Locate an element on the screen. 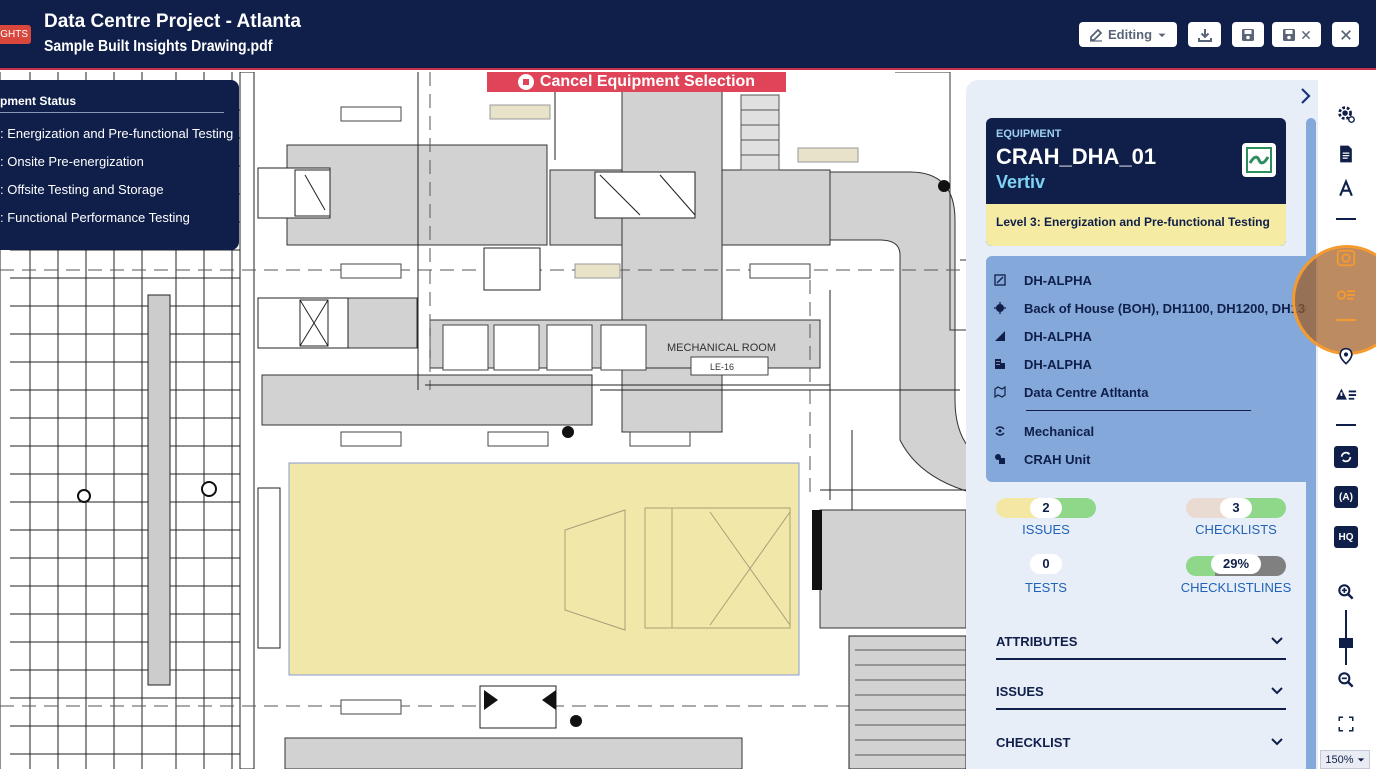 The image size is (1376, 769). attributes-section: ATTRIBUTES is located at coordinates (1141, 642).